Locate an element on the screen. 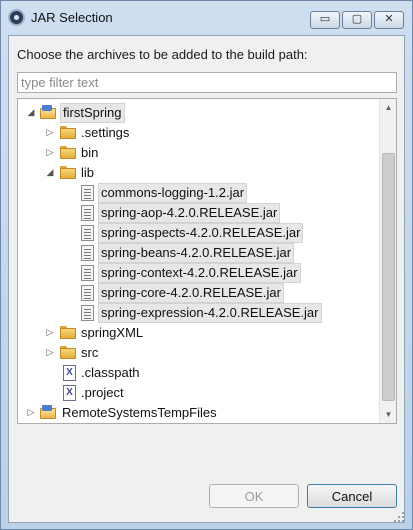  window-title: JAR Selection is located at coordinates (72, 17).